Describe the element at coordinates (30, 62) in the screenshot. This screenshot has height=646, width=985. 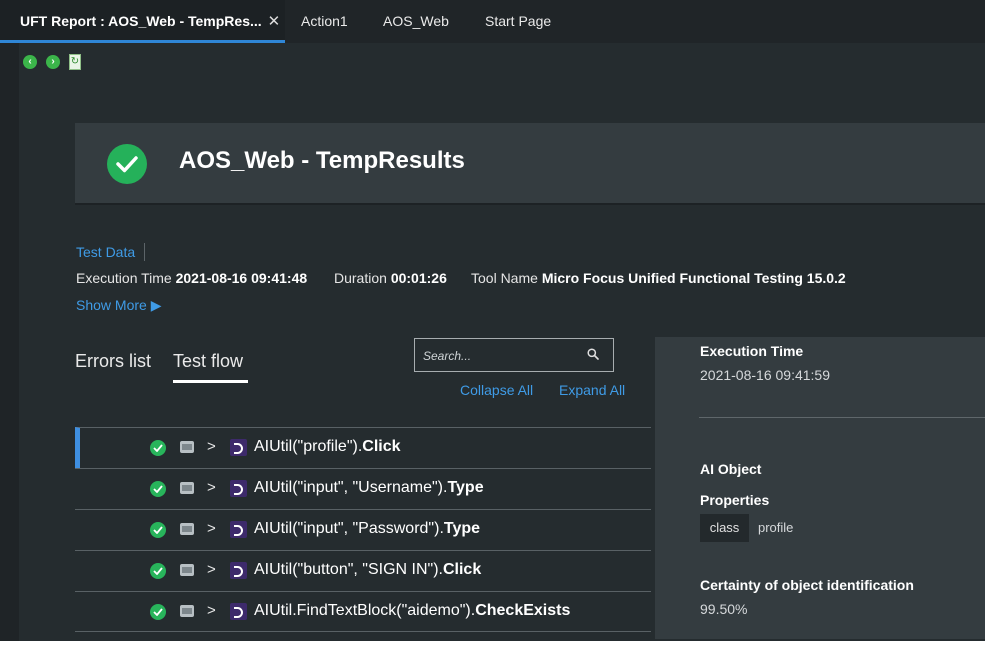
I see `arrow-left-icon: ‹` at that location.